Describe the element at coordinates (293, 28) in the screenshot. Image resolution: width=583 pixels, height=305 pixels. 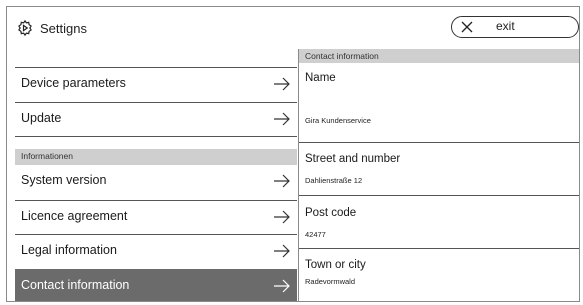
I see `header: Settigns exit` at that location.